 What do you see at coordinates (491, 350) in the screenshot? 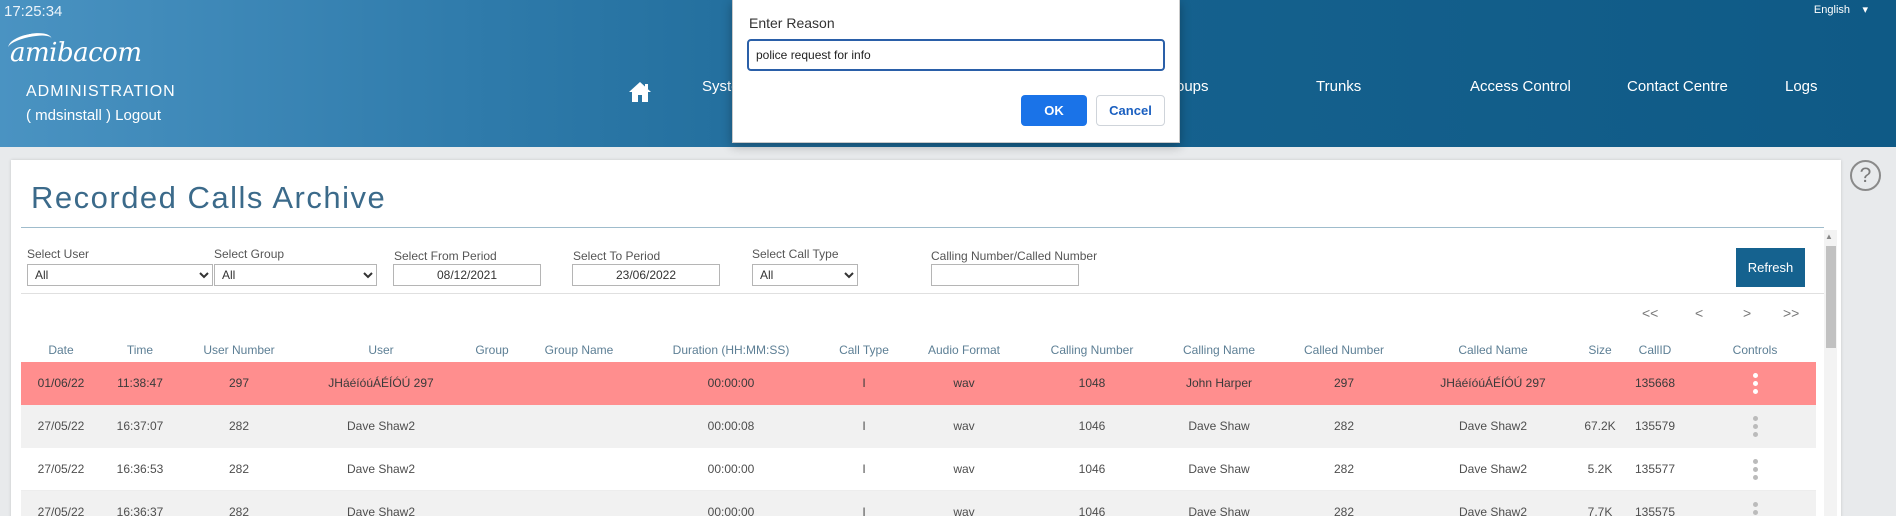
I see `col-header-group: Group` at bounding box center [491, 350].